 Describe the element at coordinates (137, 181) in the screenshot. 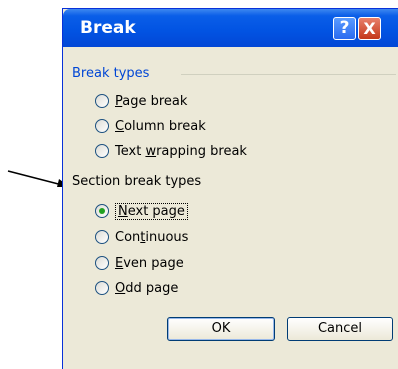

I see `section-break-types-label: Section break types` at that location.